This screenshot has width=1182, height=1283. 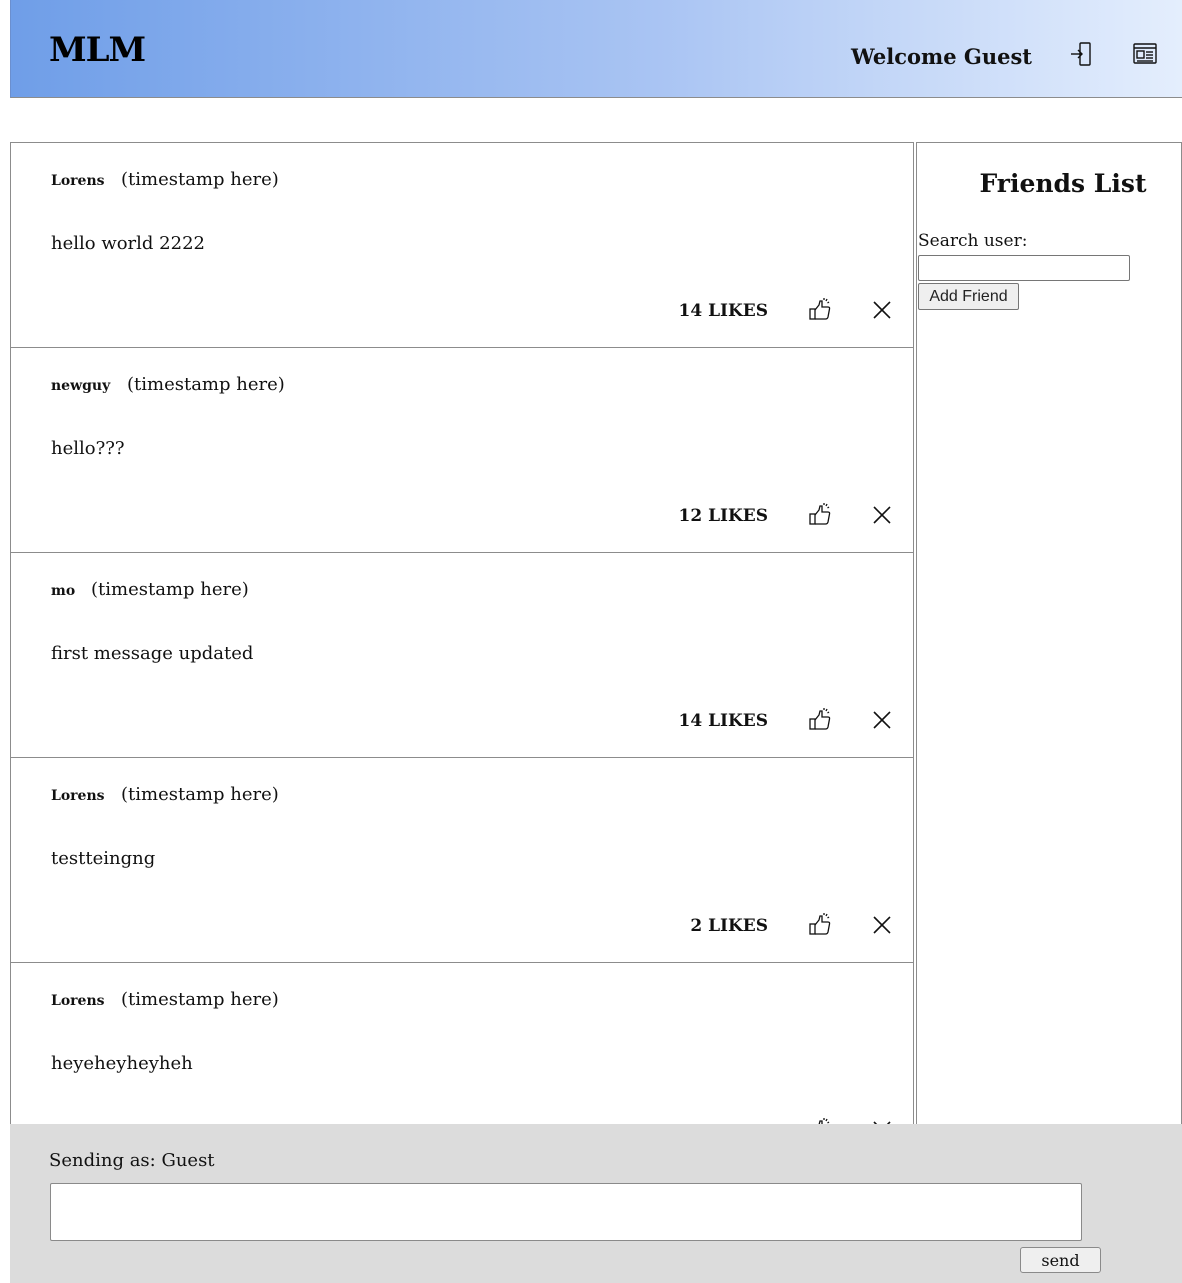 What do you see at coordinates (97, 50) in the screenshot?
I see `app-logo: MLM` at bounding box center [97, 50].